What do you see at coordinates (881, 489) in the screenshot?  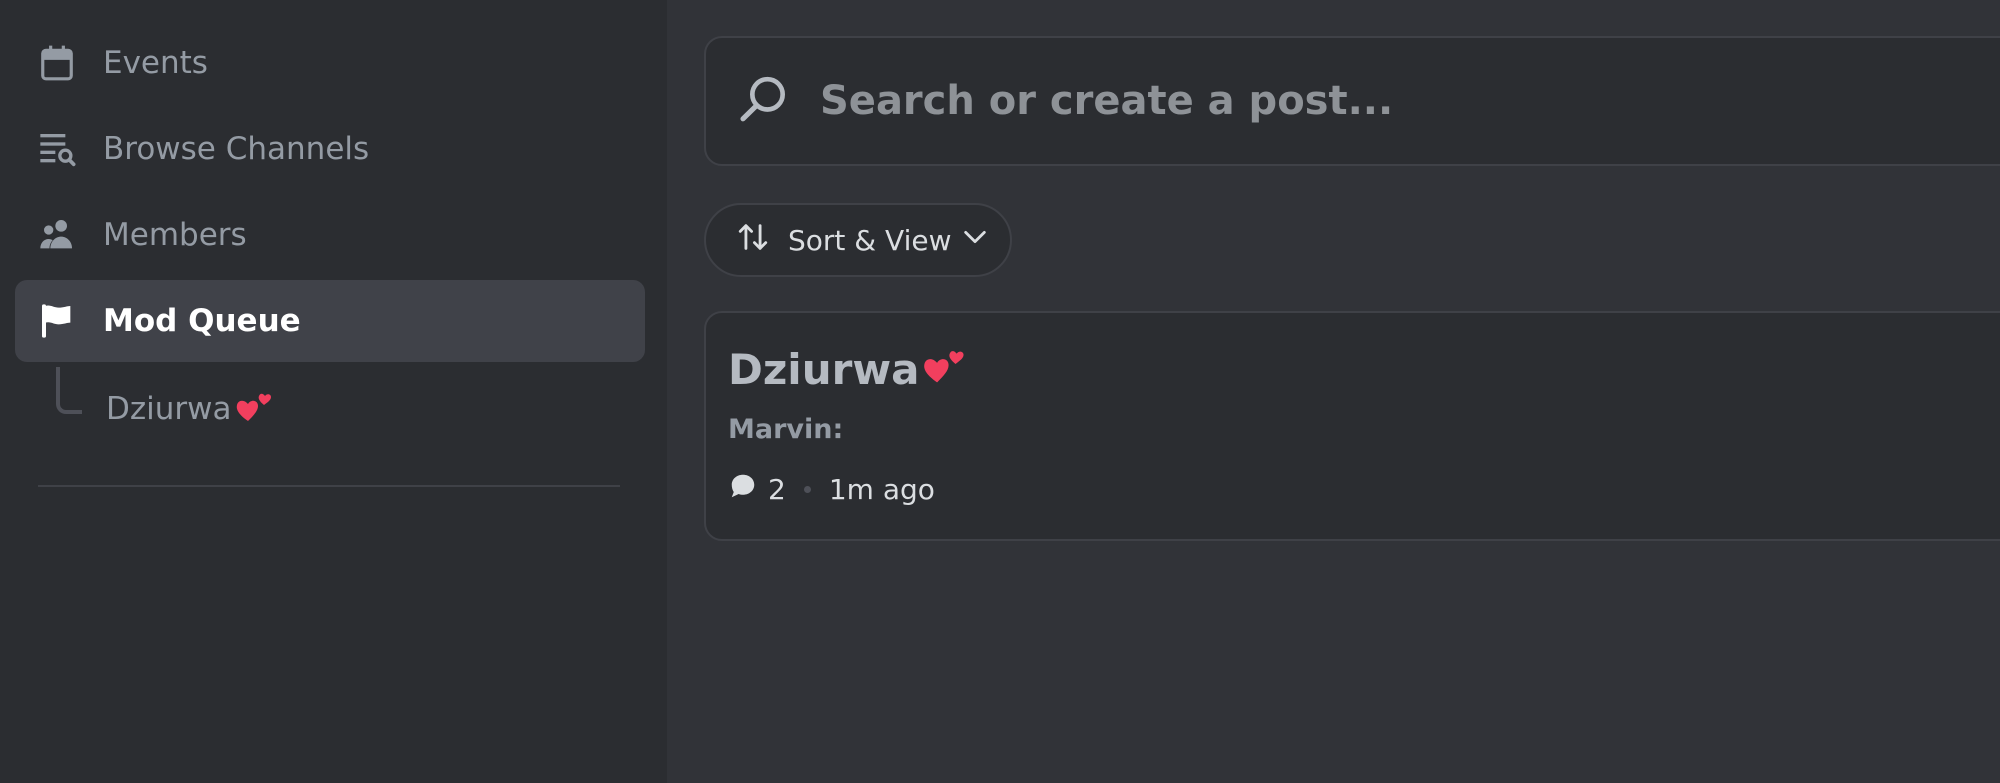 I see `post-timestamp: 1m ago` at bounding box center [881, 489].